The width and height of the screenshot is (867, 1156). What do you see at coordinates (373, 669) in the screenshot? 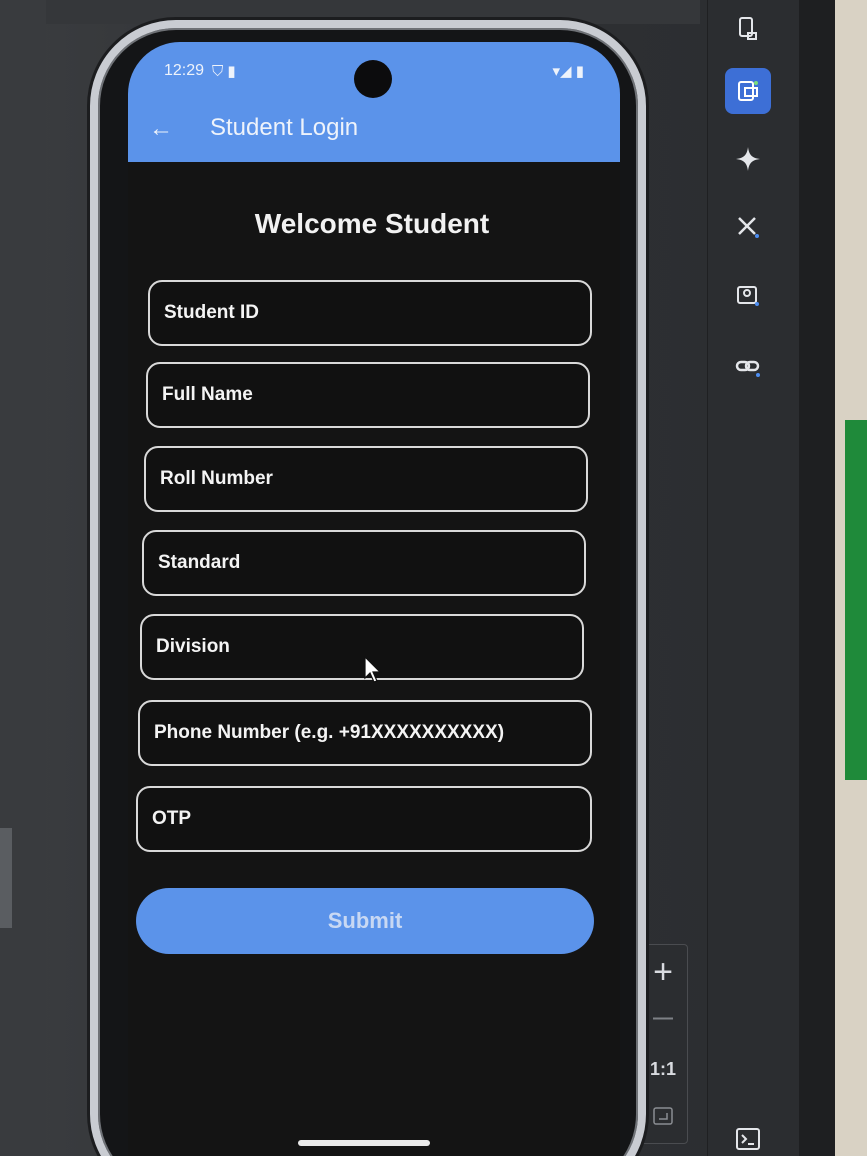
I see `mouse-cursor-icon` at bounding box center [373, 669].